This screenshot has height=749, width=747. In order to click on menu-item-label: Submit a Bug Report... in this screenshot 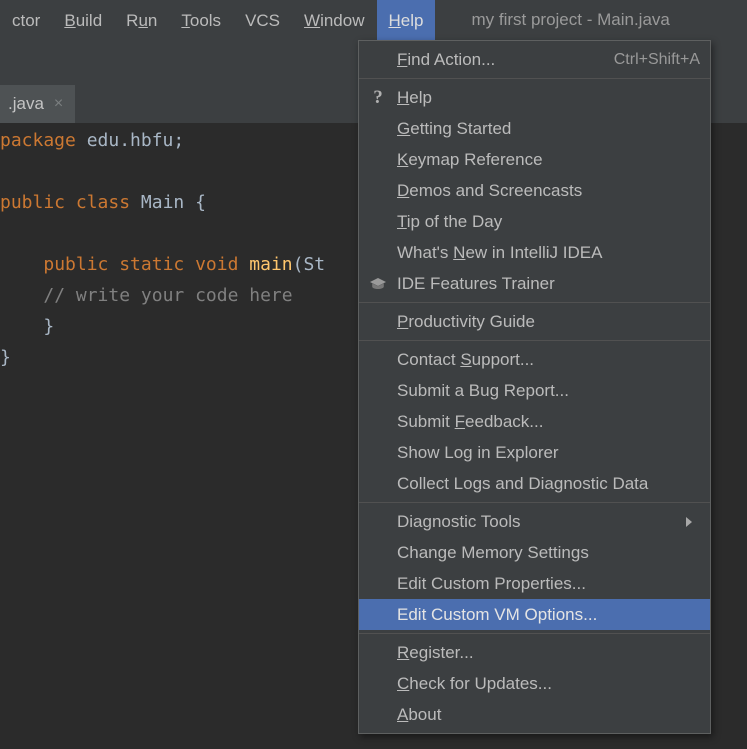, I will do `click(483, 390)`.